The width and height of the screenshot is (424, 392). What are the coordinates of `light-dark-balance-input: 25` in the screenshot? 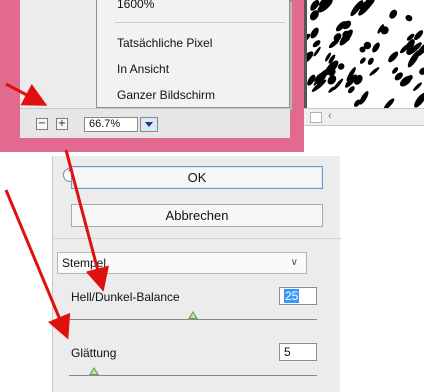 It's located at (298, 296).